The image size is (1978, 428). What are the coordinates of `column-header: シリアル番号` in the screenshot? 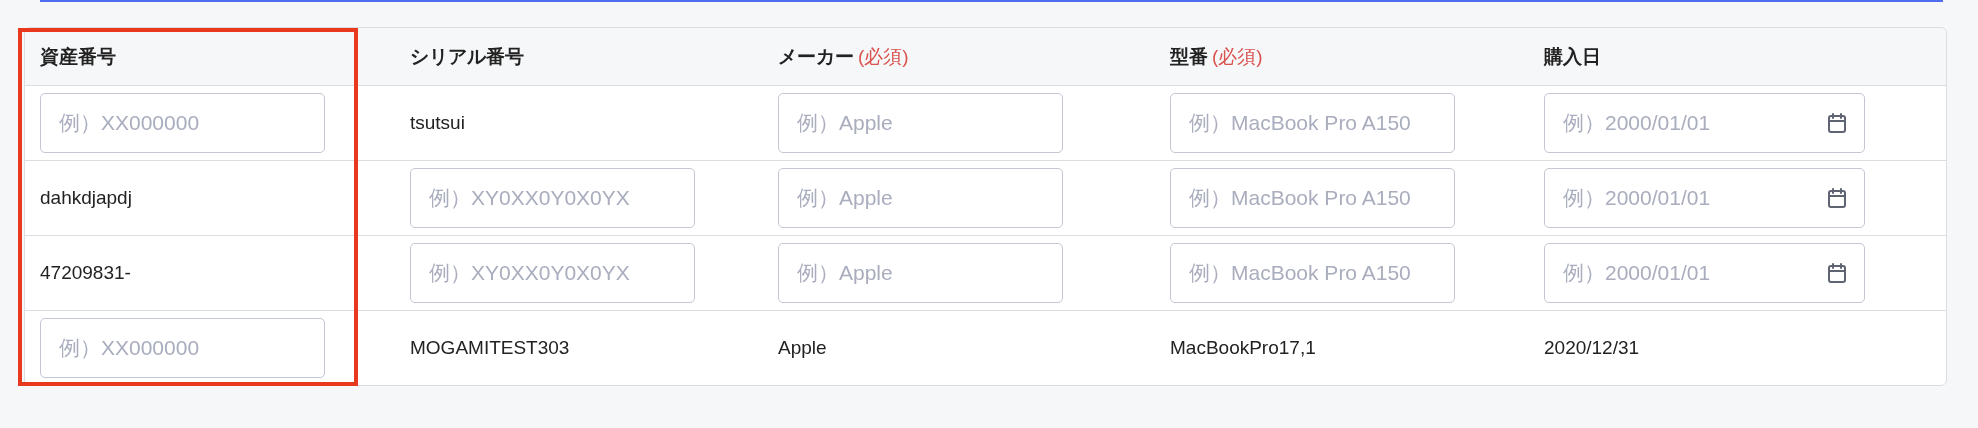 It's located at (467, 56).